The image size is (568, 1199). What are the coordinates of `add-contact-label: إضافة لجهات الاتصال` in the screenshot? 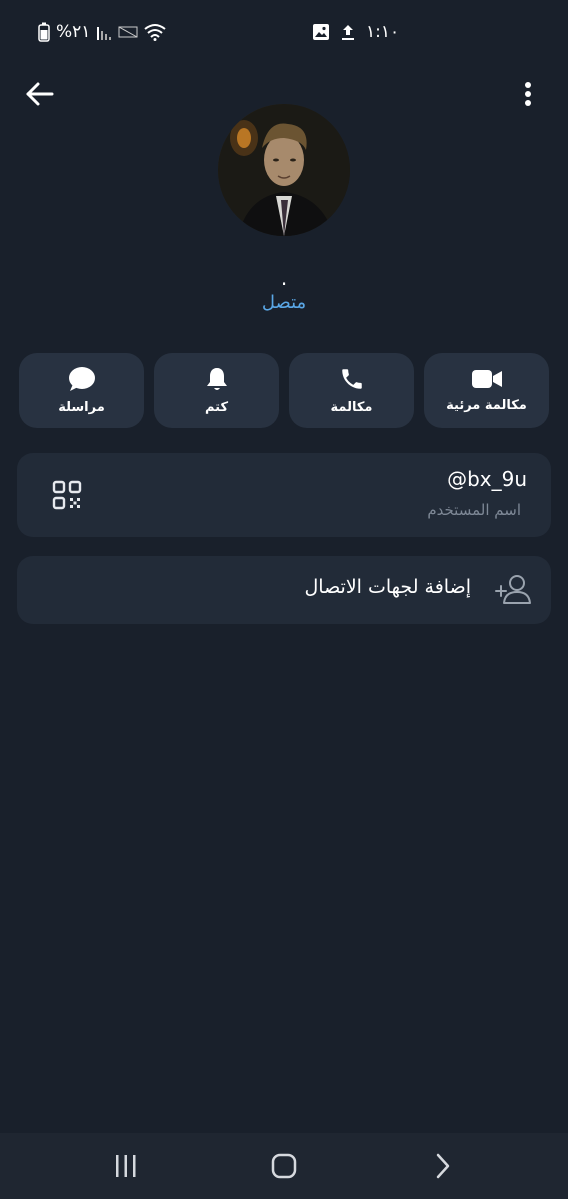 It's located at (387, 587).